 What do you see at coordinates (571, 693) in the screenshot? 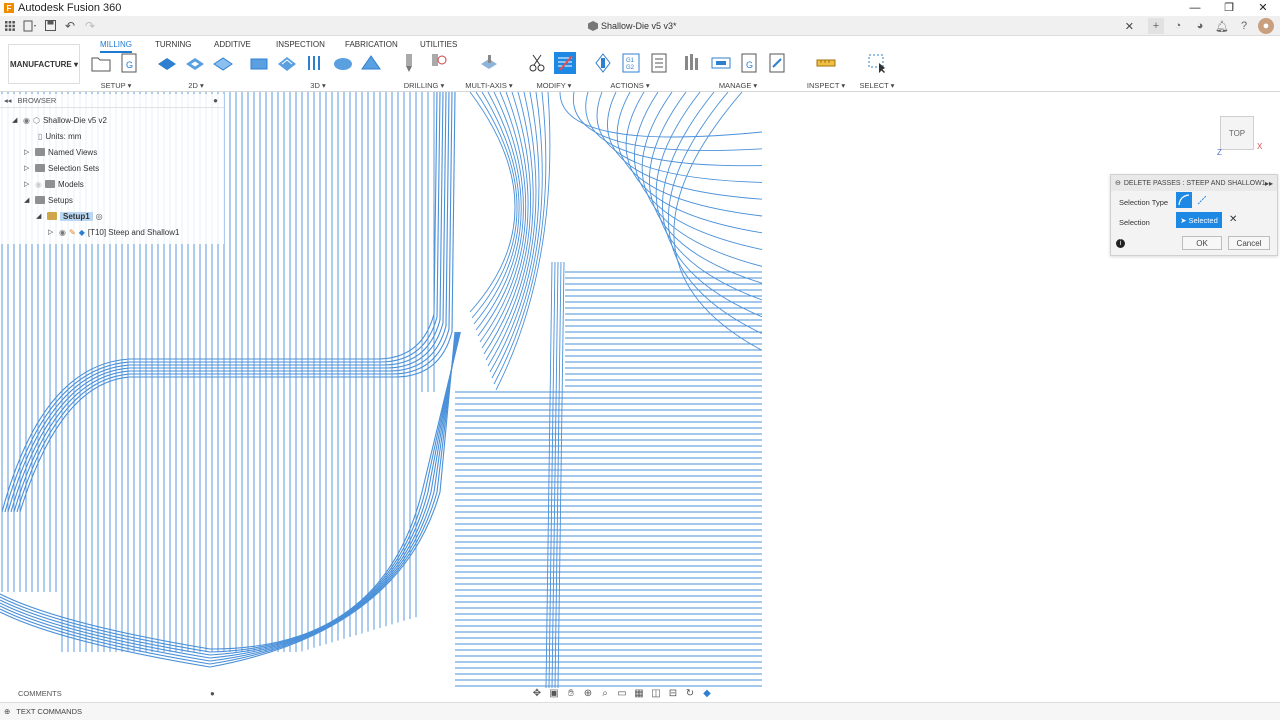
I see `pan-icon: ✋︎` at bounding box center [571, 693].